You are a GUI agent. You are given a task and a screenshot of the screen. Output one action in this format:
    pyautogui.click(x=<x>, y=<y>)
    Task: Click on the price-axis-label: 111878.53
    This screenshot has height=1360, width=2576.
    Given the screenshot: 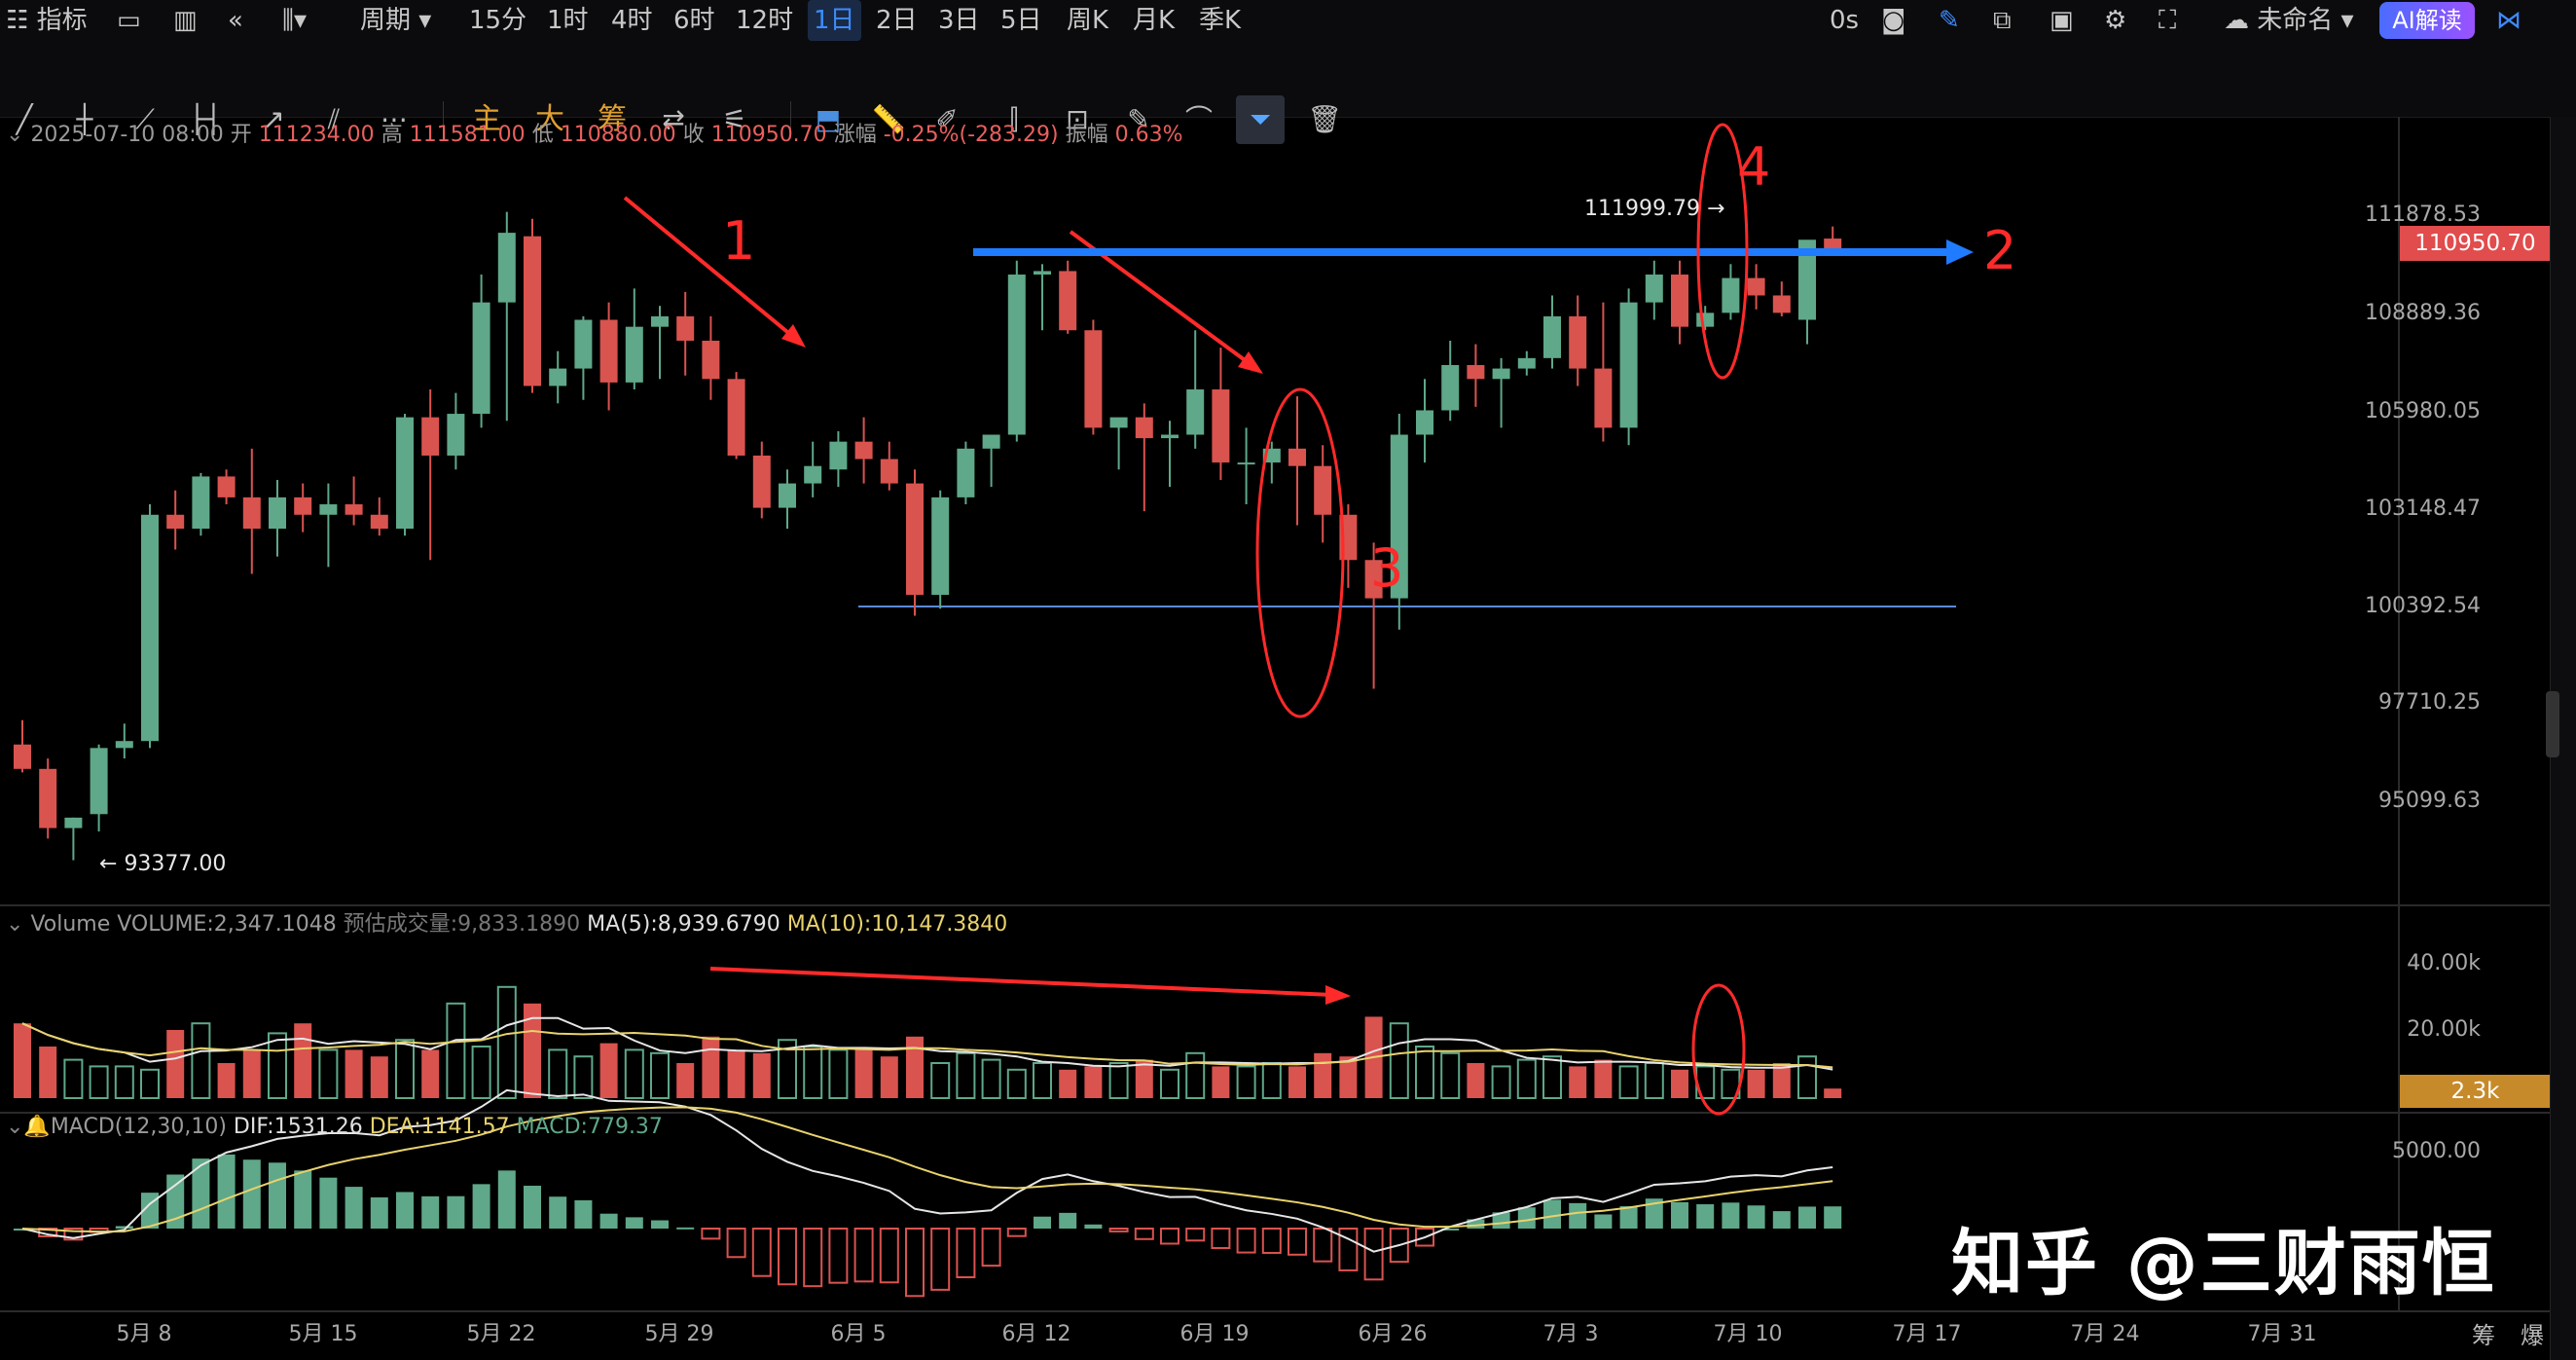 What is the action you would take?
    pyautogui.click(x=2423, y=214)
    